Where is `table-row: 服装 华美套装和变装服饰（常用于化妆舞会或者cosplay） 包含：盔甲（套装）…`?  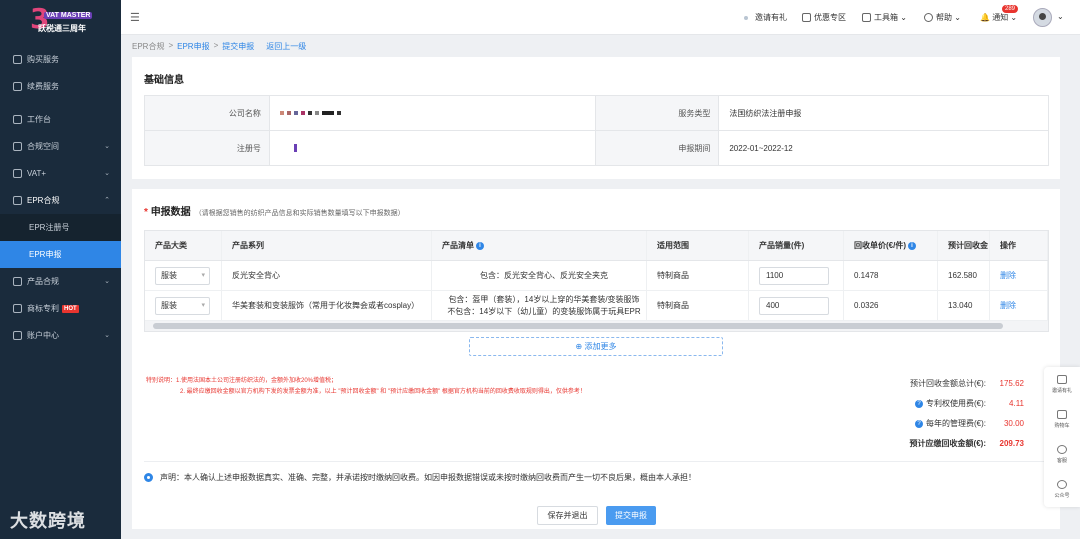
table-row: 服装 华美套装和变装服饰（常用于化妆舞会或者cosplay） 包含：盔甲（套装）… is located at coordinates (596, 306).